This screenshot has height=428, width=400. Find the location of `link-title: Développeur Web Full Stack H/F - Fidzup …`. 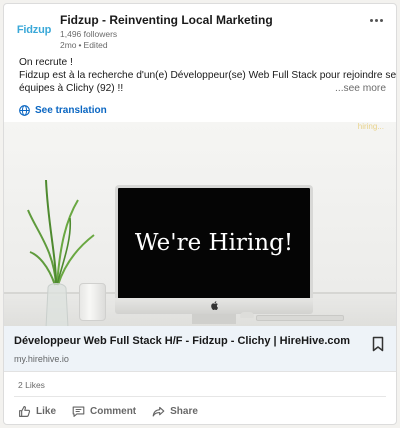

link-title: Développeur Web Full Stack H/F - Fidzup … is located at coordinates (184, 341).